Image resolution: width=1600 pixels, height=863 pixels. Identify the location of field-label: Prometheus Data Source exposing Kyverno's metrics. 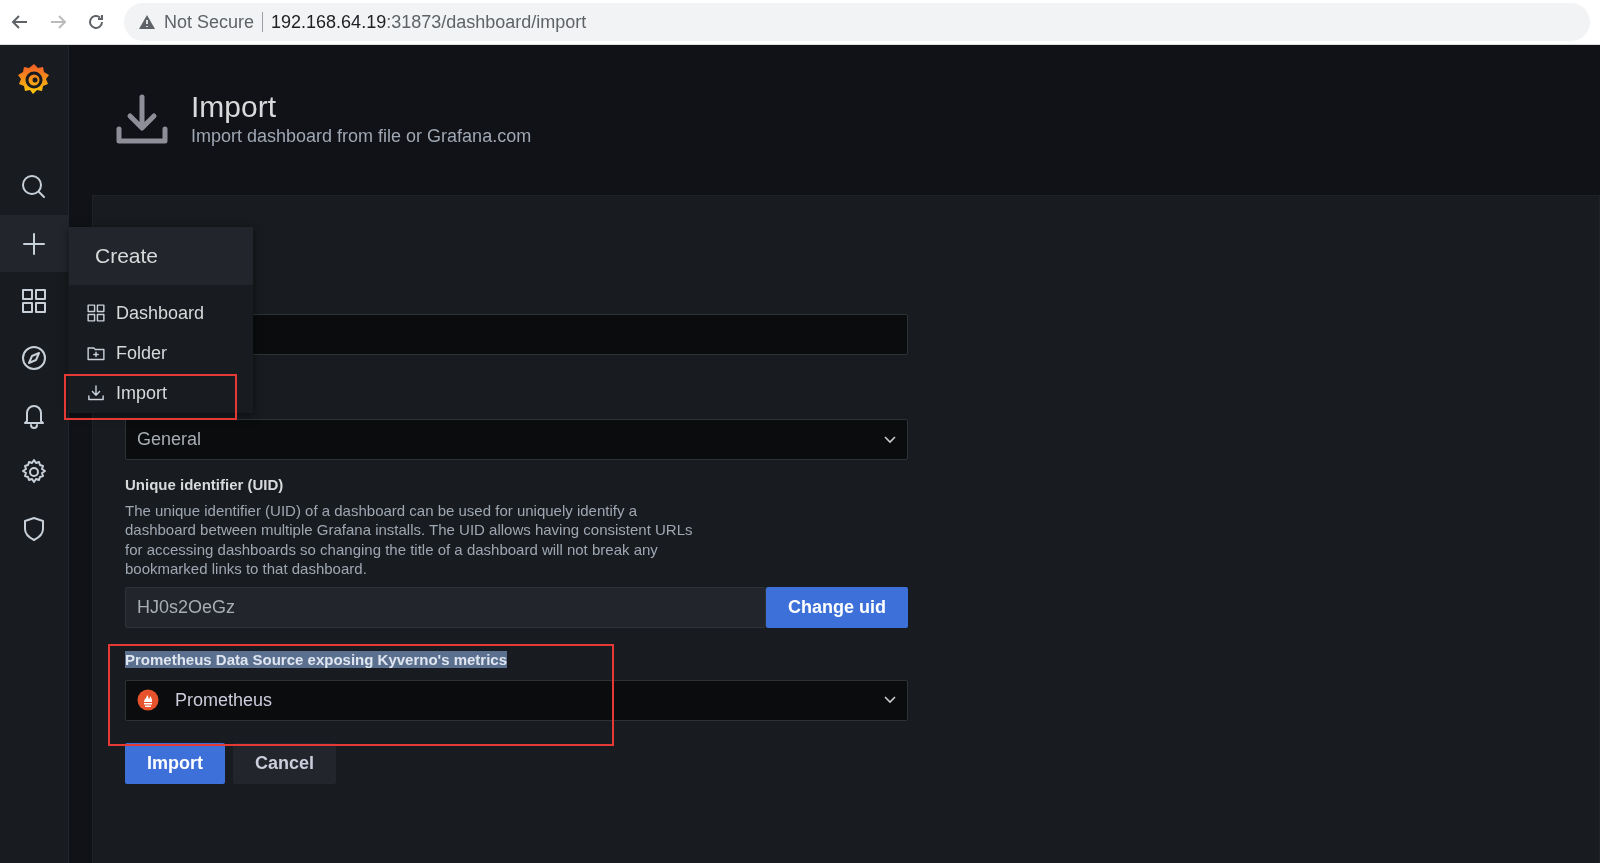
(316, 659).